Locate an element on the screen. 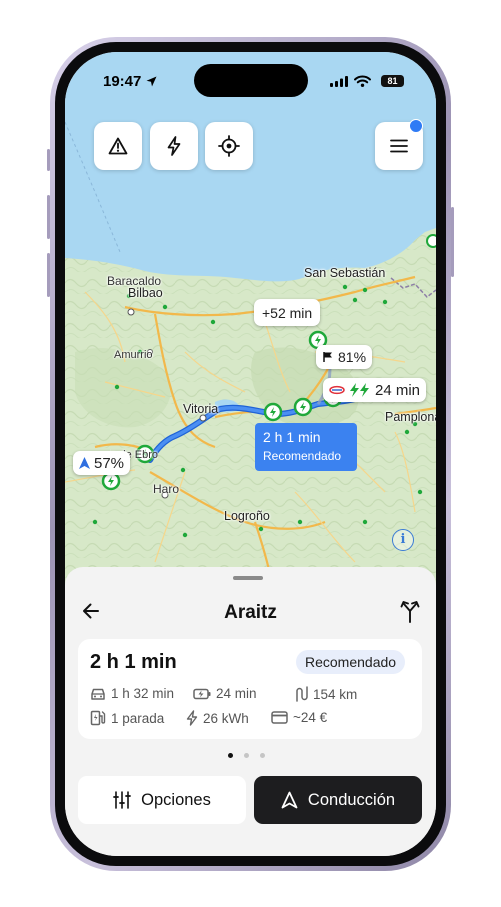  dynamic-island is located at coordinates (251, 80).